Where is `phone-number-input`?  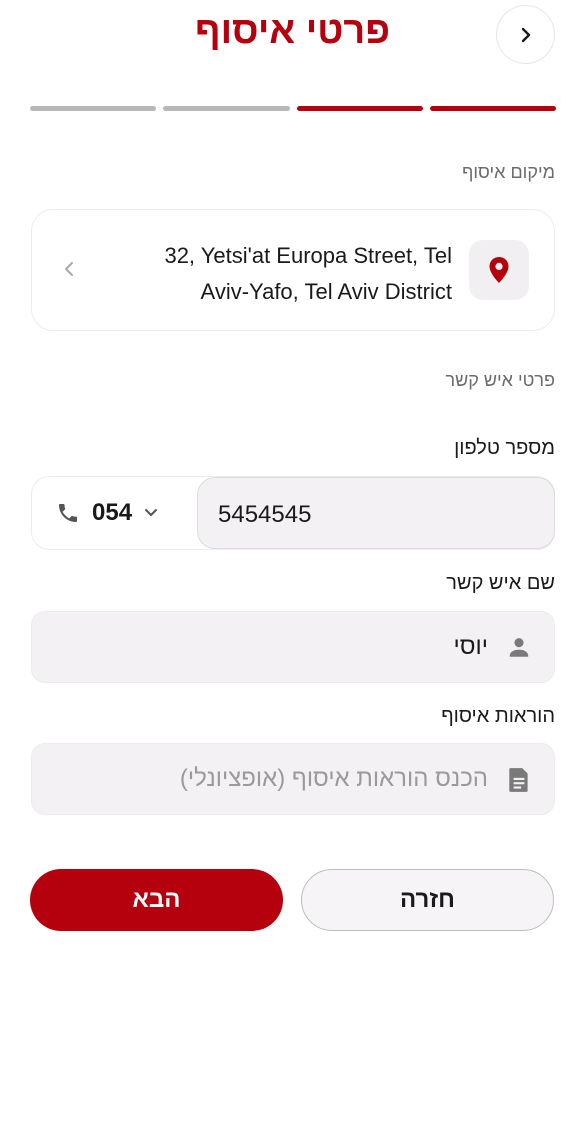
phone-number-input is located at coordinates (376, 513).